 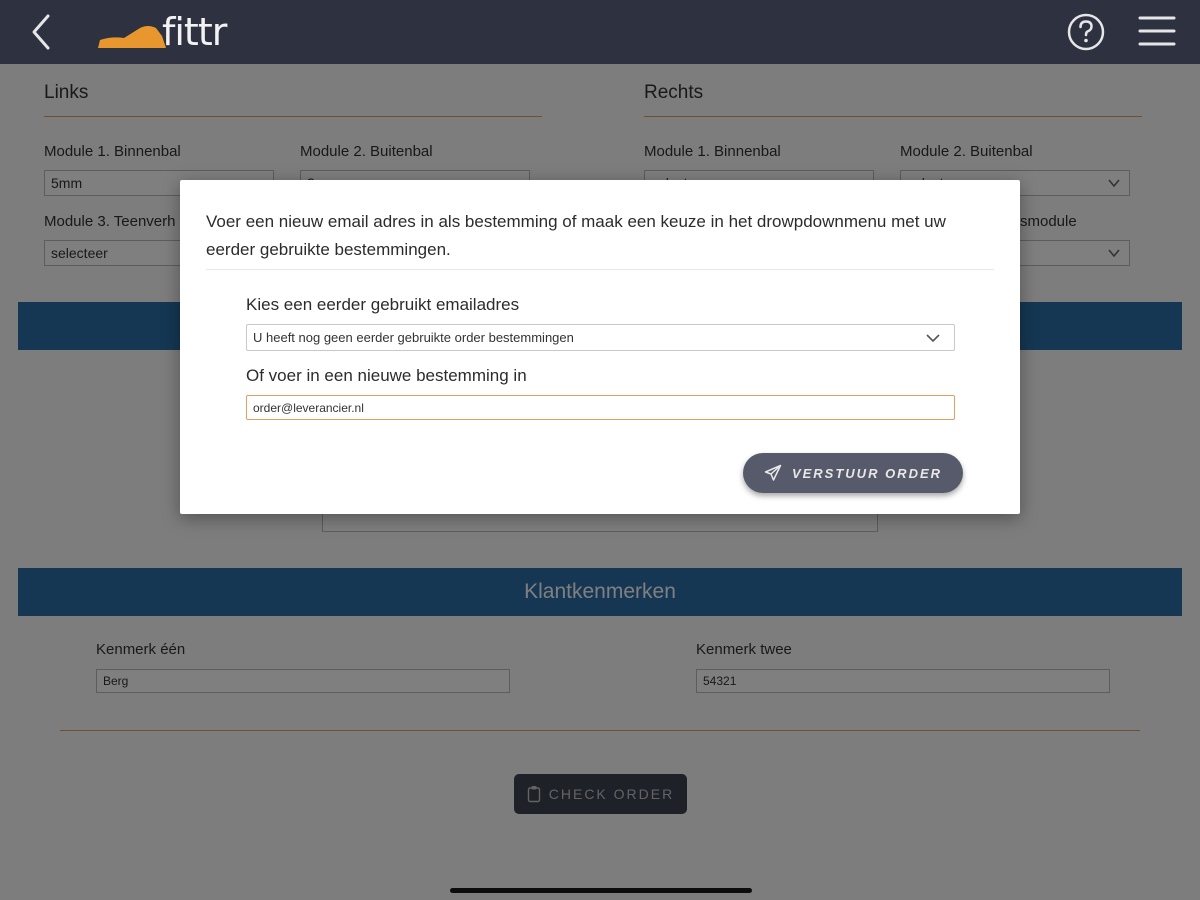 I want to click on new-destination-label: Of voer in een nieuwe bestemming in, so click(x=386, y=375).